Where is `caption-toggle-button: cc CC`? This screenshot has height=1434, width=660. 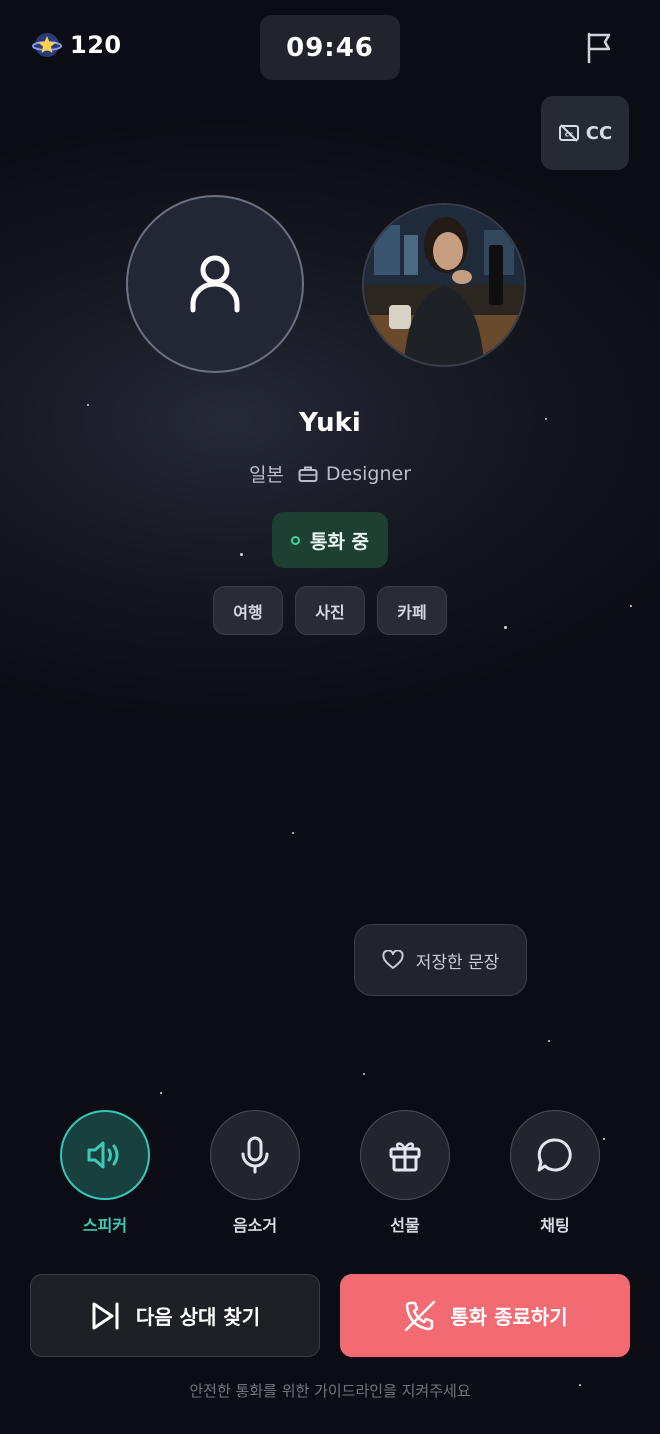 caption-toggle-button: cc CC is located at coordinates (585, 133).